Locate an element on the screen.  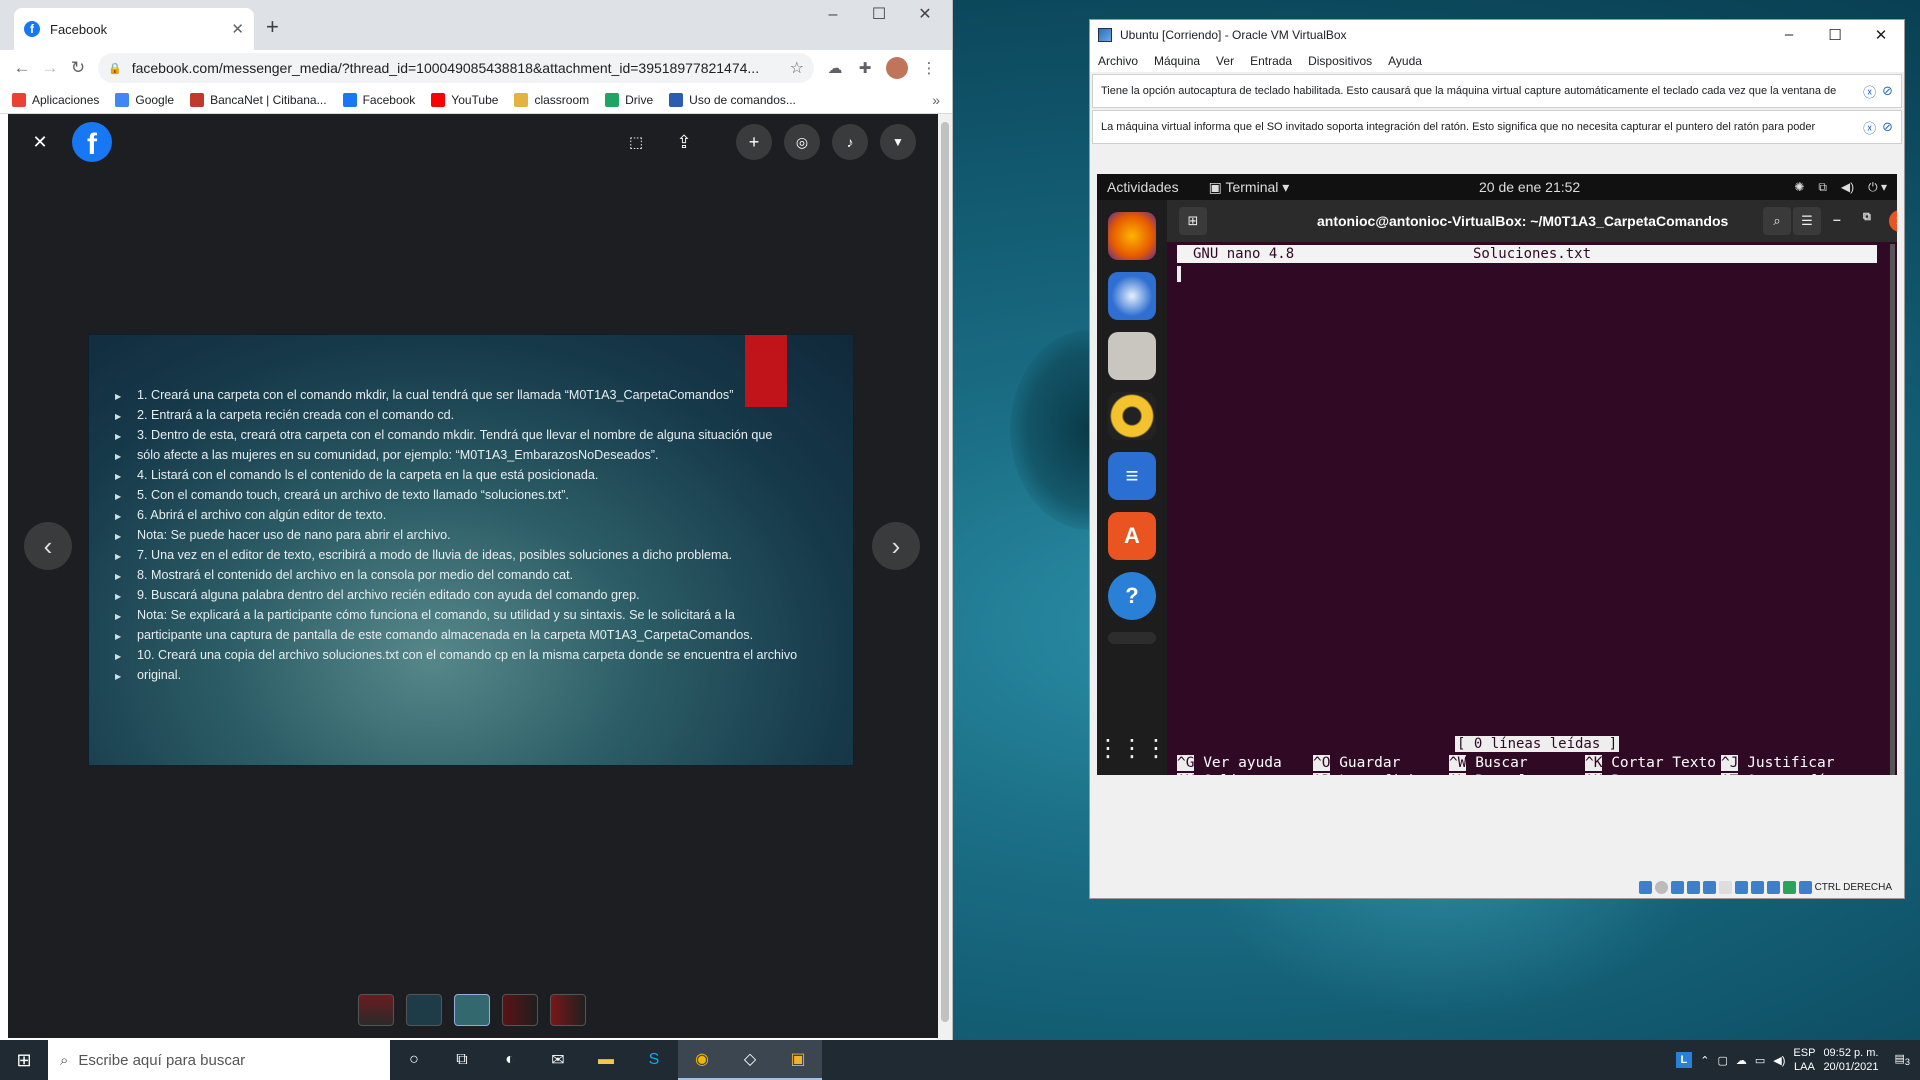
thunderbird-icon is located at coordinates (1132, 296).